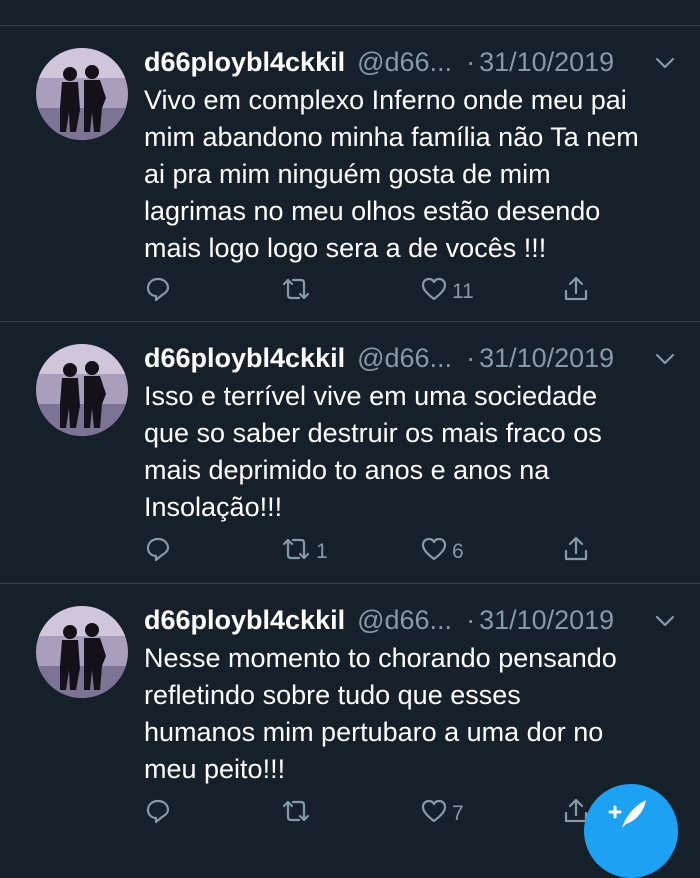  Describe the element at coordinates (332, 695) in the screenshot. I see `tweet-text-line: refletindo sobre tudo que esses` at that location.